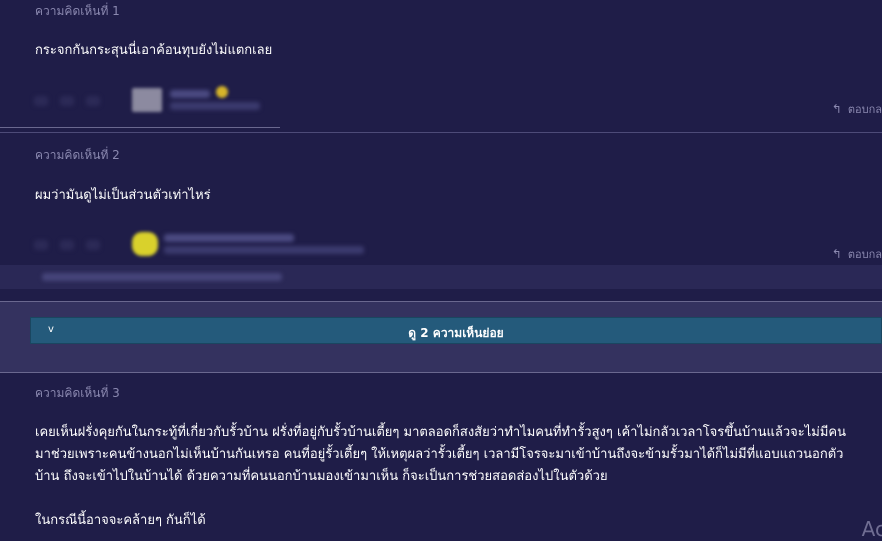  What do you see at coordinates (77, 11) in the screenshot?
I see `comment-number-label: ความคิดเห็นที่ 1` at bounding box center [77, 11].